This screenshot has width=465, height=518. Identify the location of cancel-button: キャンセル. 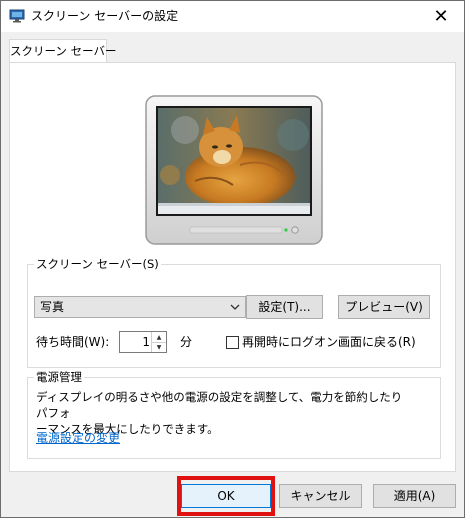
(320, 496).